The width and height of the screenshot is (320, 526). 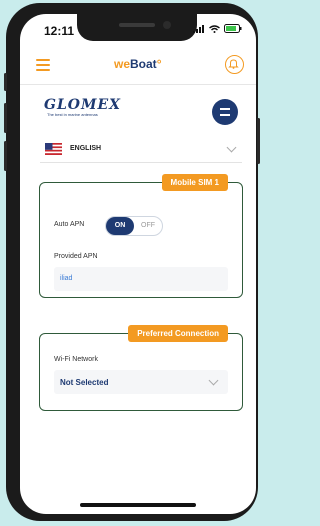 I want to click on status-icons, so click(x=217, y=28).